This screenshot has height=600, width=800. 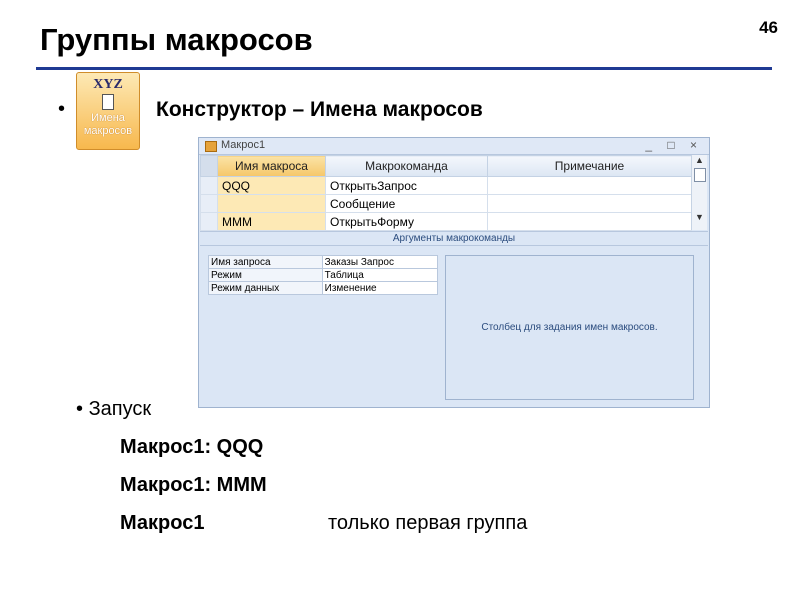 I want to click on scroll-down-icon: ▼, so click(x=699, y=217).